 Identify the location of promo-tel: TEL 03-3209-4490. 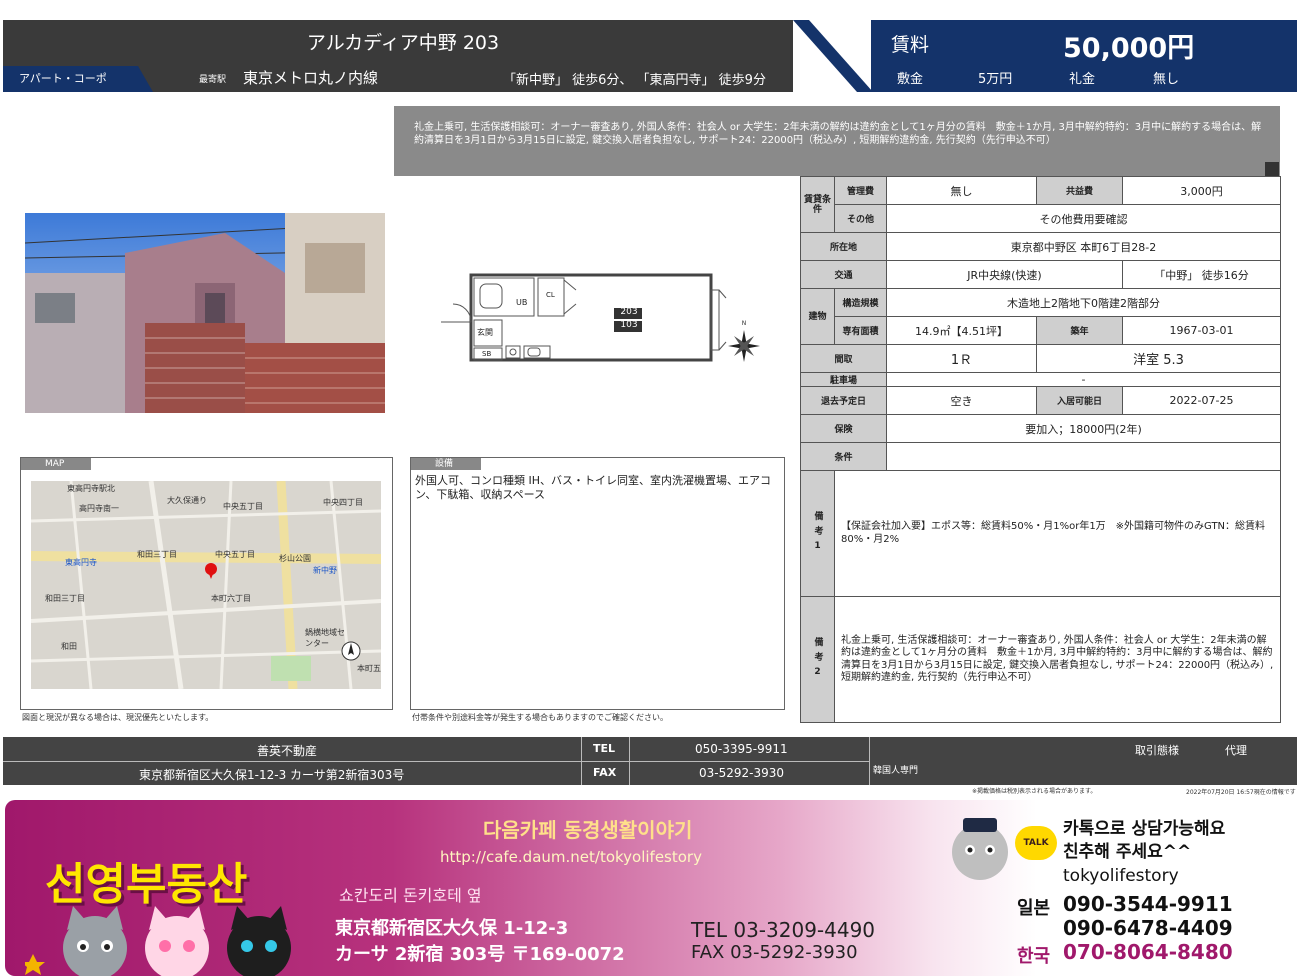
(783, 930).